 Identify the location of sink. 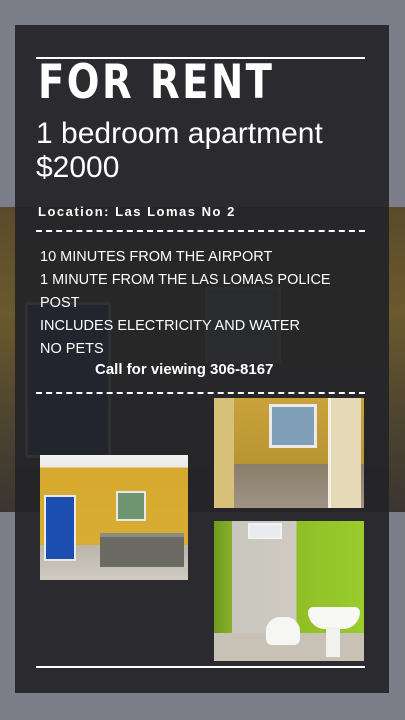
(334, 618).